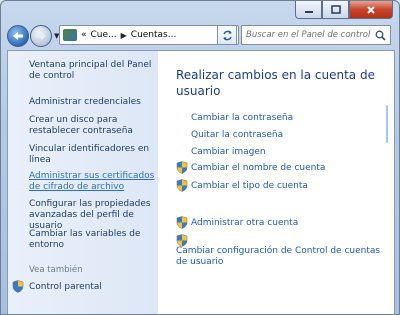  Describe the element at coordinates (387, 124) in the screenshot. I see `scroll-indicator` at that location.